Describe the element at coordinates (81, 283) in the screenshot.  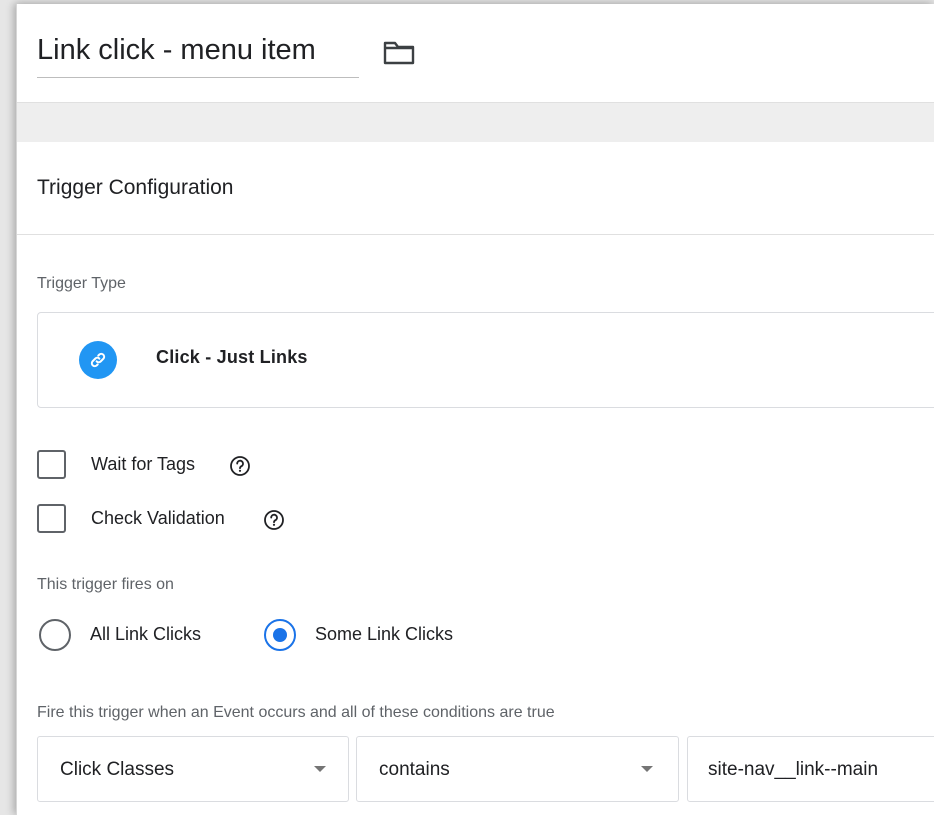
I see `trigger-type-label: Trigger Type` at that location.